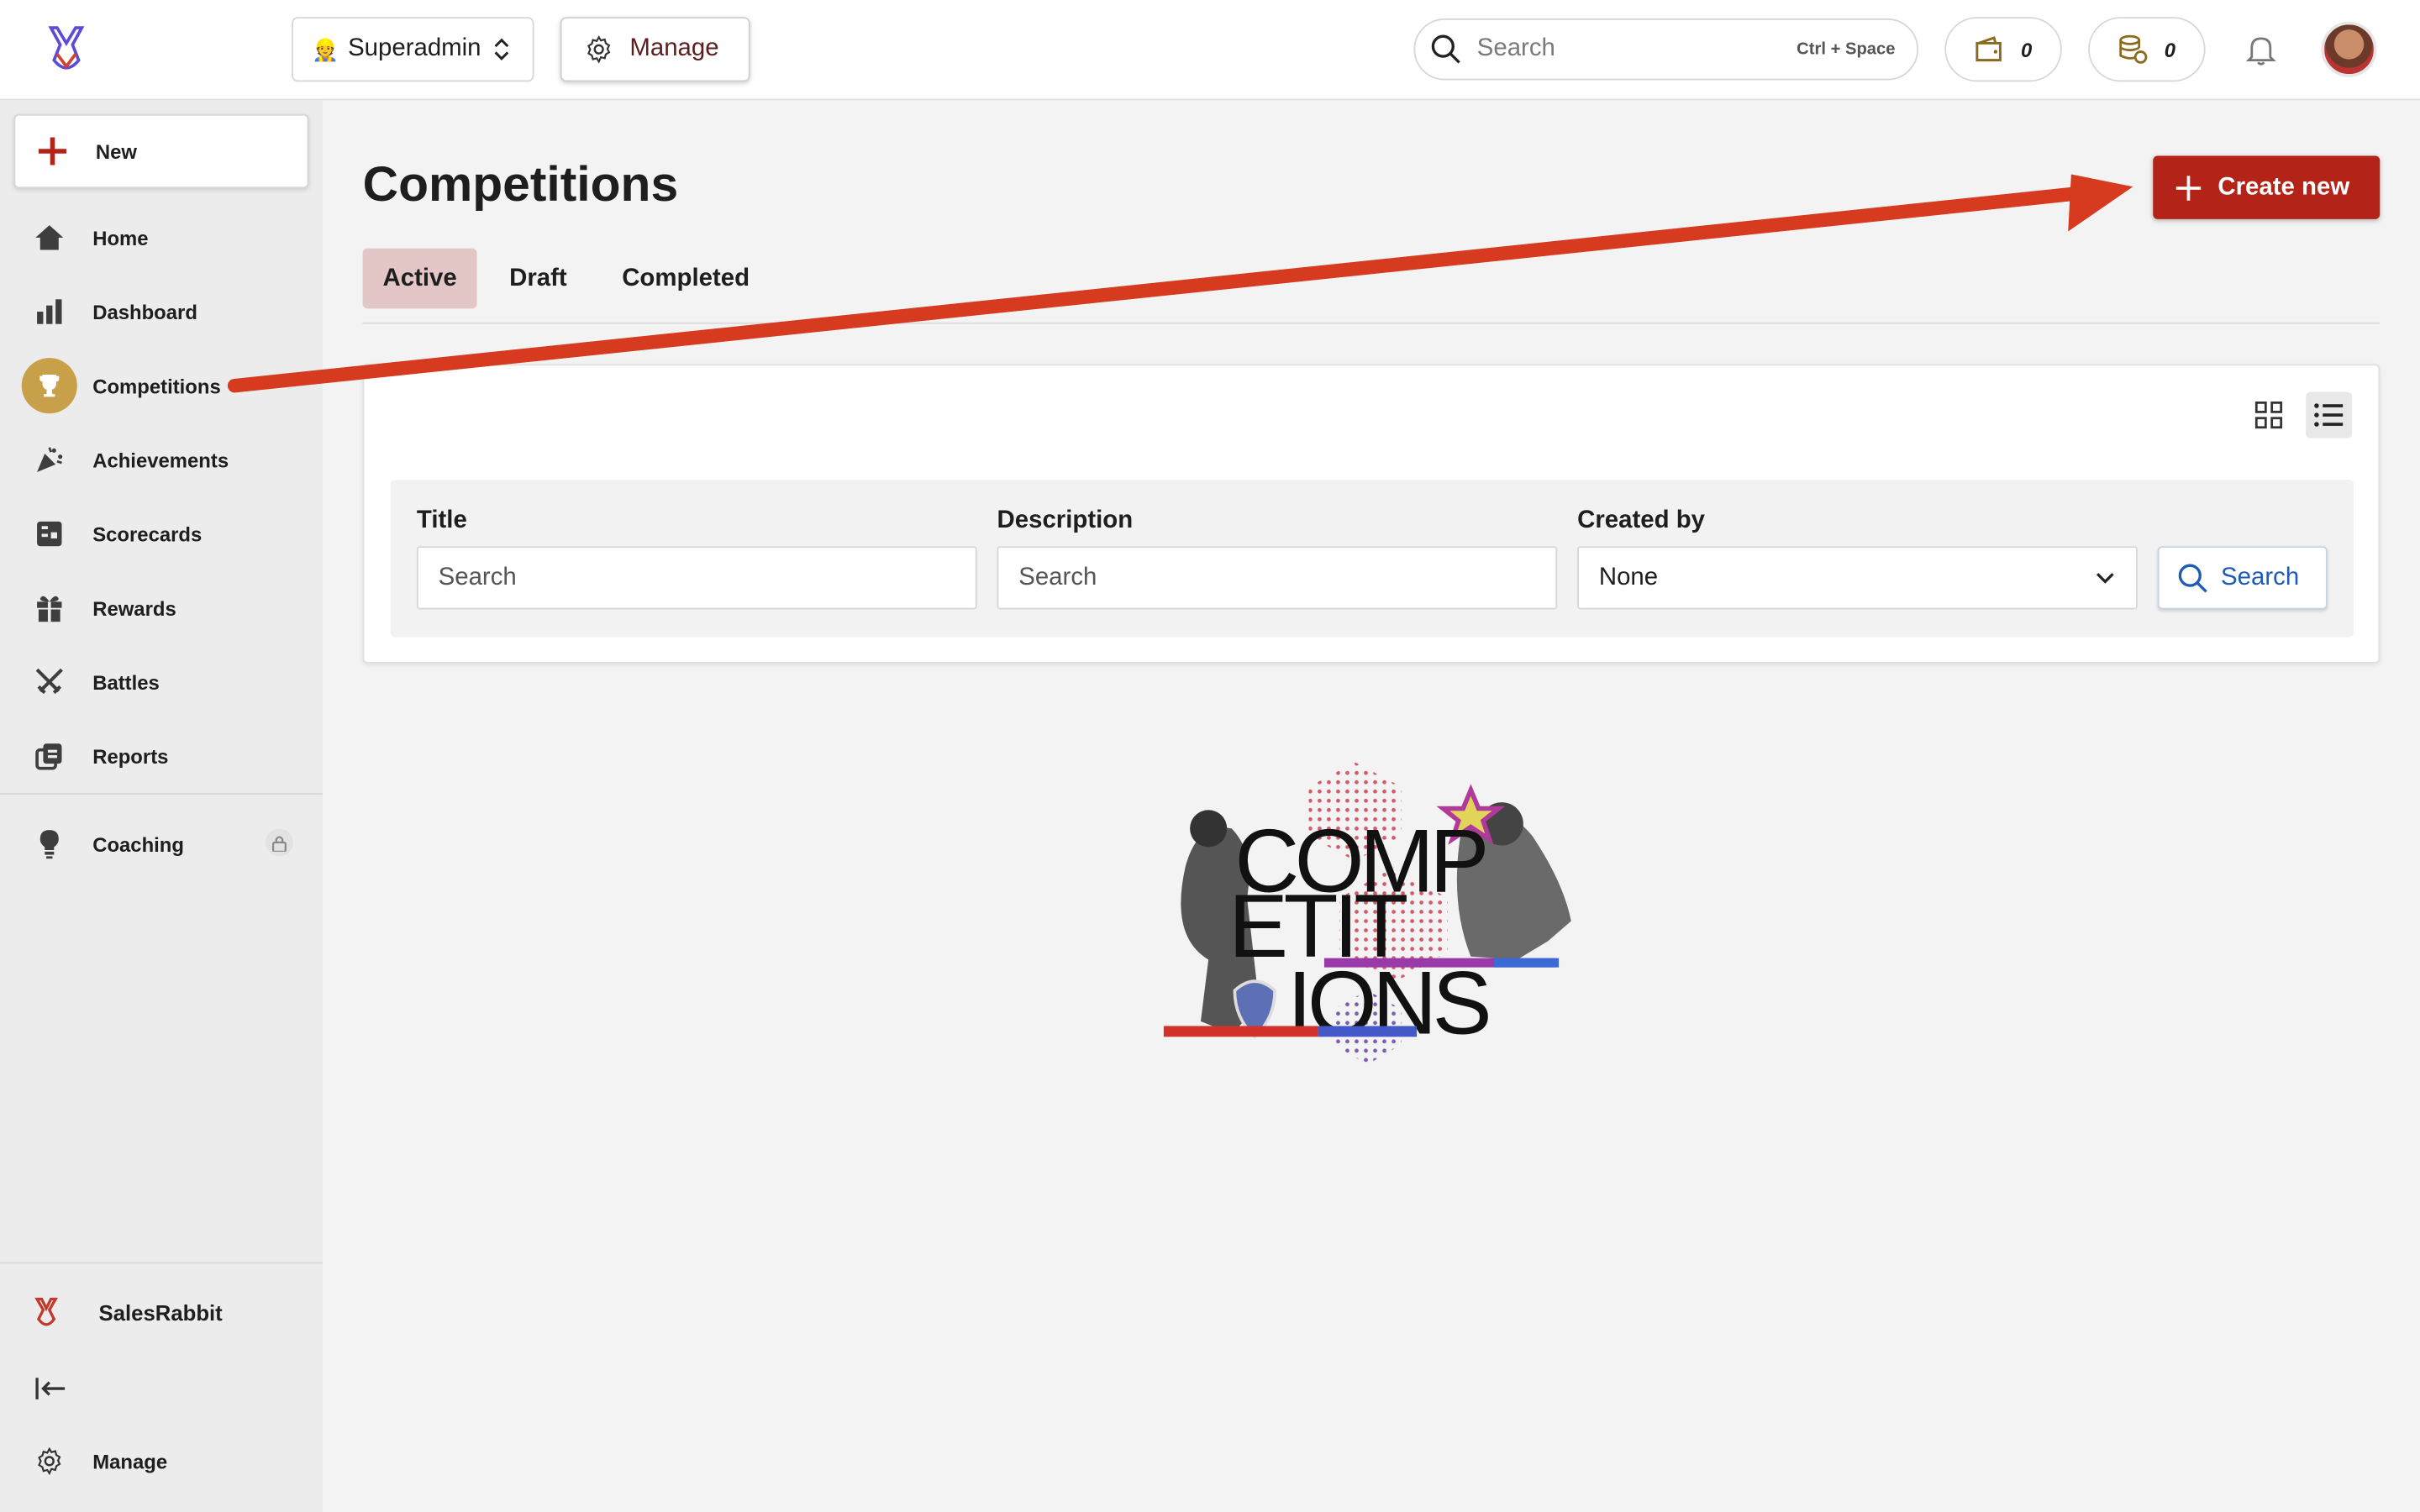 The width and height of the screenshot is (2420, 1512). I want to click on sidebar-item-scorecards: Scorecards, so click(161, 533).